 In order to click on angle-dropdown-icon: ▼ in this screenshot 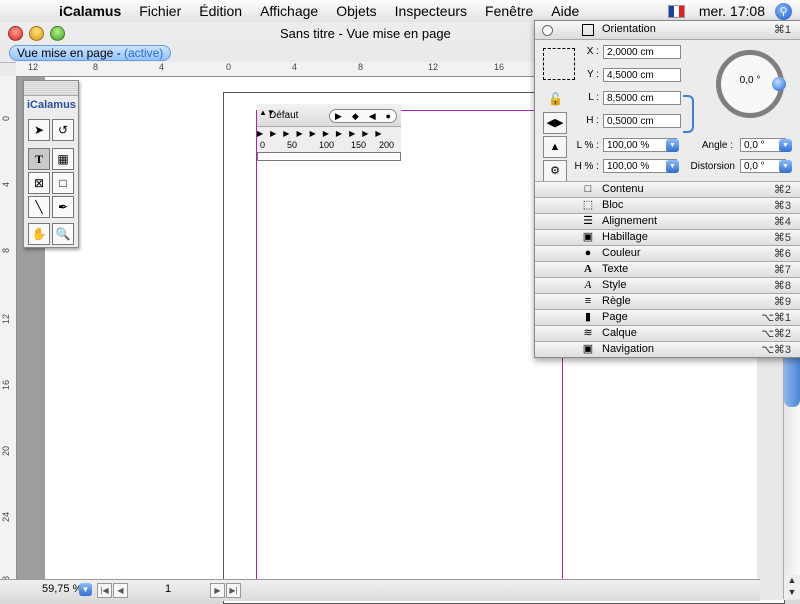, I will do `click(785, 145)`.